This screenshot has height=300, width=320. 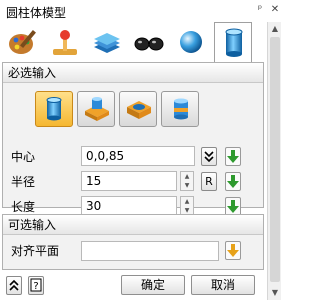 I want to click on joystick-icon, so click(x=65, y=42).